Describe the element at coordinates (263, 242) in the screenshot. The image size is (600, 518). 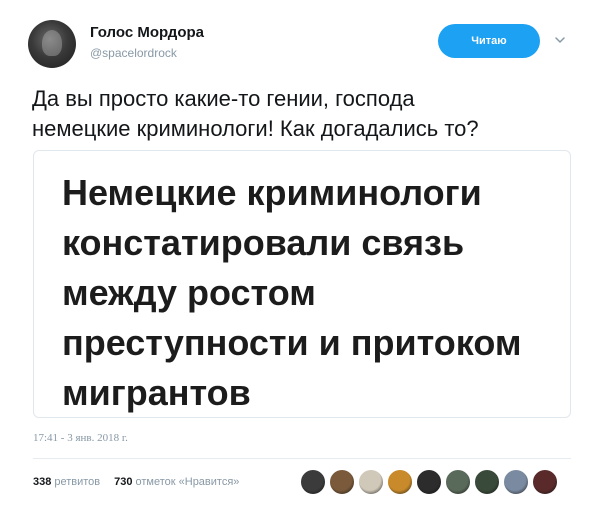
I see `headline-line: констатировали связь` at that location.